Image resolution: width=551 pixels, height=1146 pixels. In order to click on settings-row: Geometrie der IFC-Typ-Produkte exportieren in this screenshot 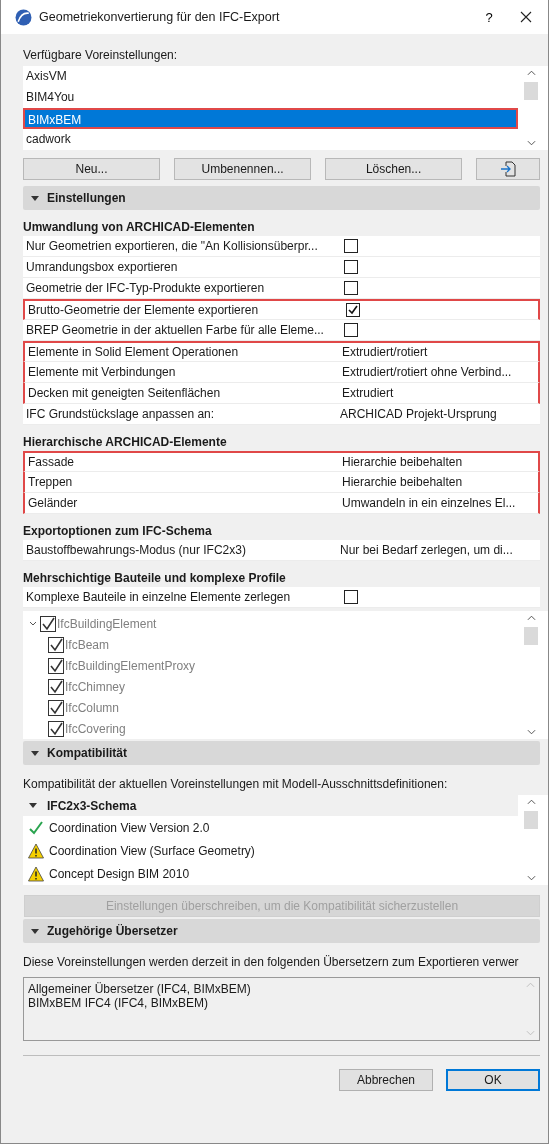, I will do `click(281, 288)`.